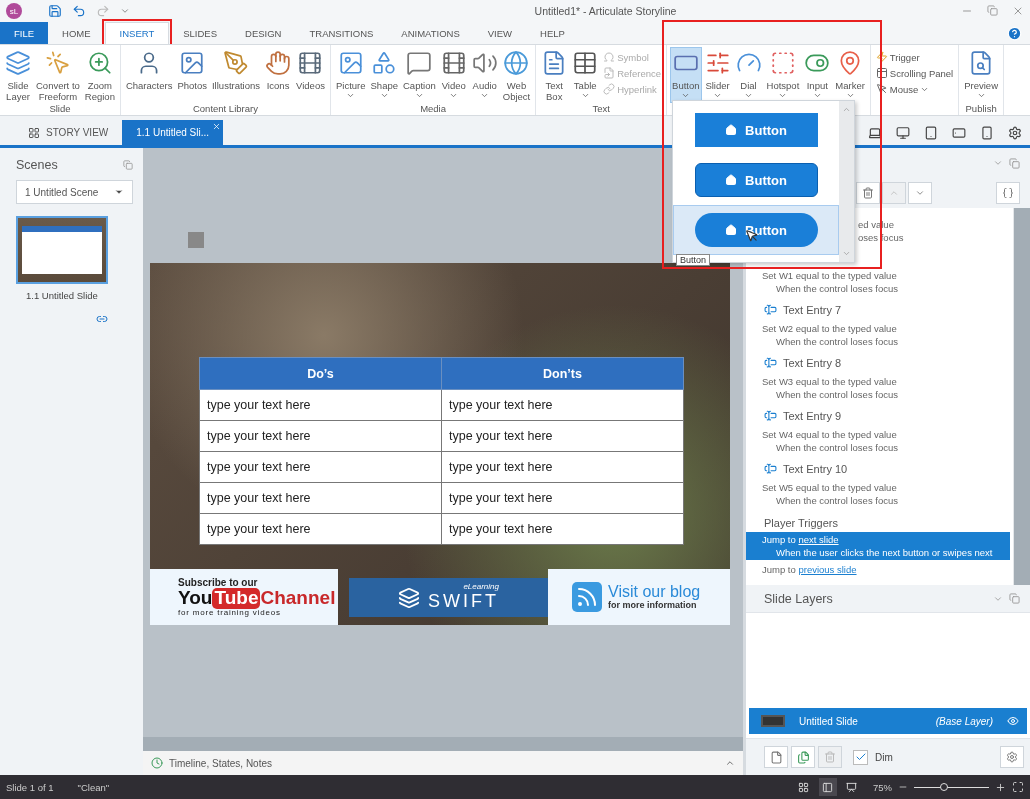 Image resolution: width=1030 pixels, height=799 pixels. What do you see at coordinates (686, 75) in the screenshot?
I see `ribbon-button: Button` at bounding box center [686, 75].